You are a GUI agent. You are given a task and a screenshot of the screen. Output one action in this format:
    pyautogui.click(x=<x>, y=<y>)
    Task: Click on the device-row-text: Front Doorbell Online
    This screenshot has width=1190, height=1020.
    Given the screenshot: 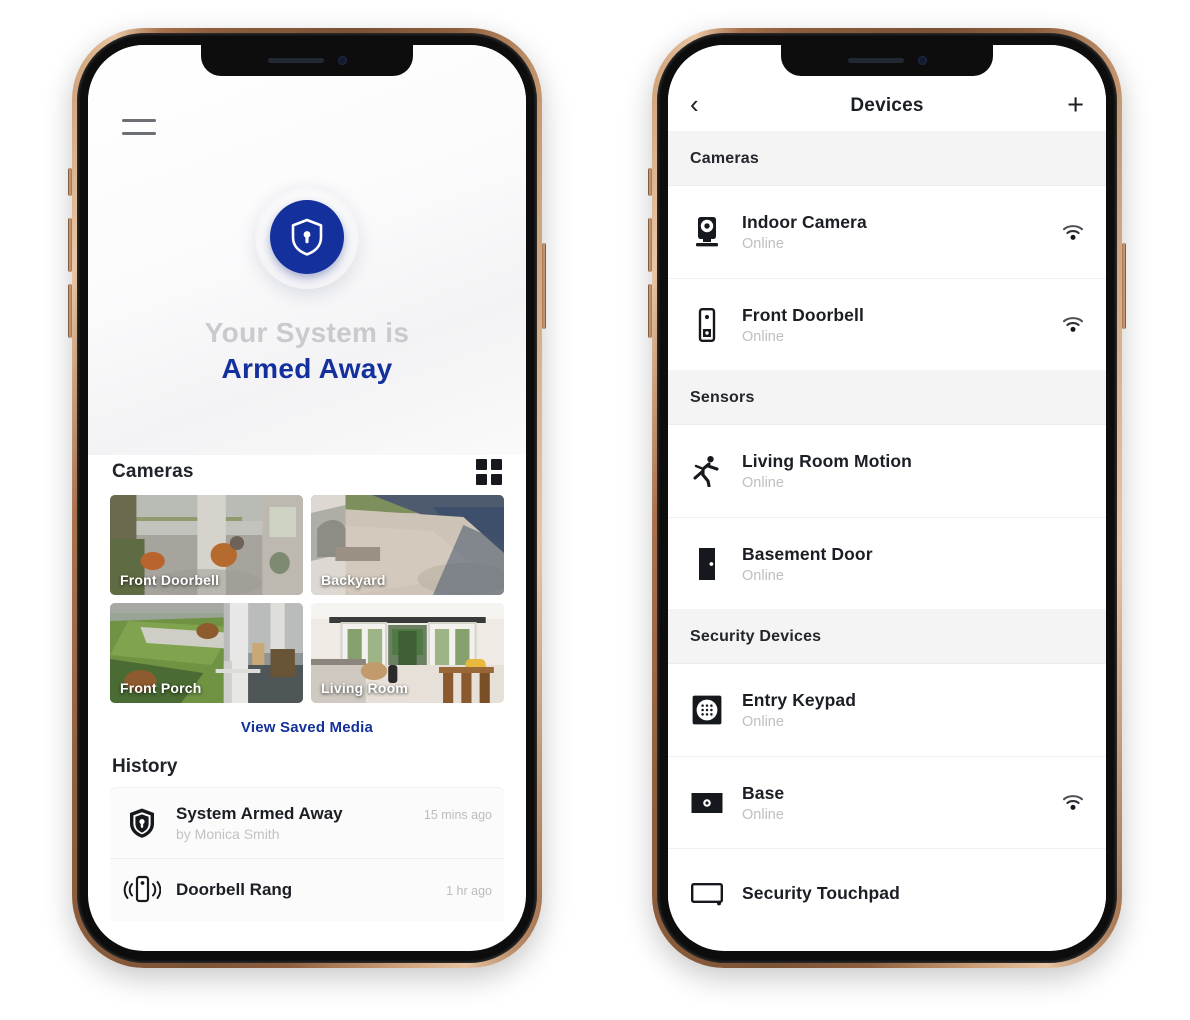 What is the action you would take?
    pyautogui.click(x=892, y=325)
    